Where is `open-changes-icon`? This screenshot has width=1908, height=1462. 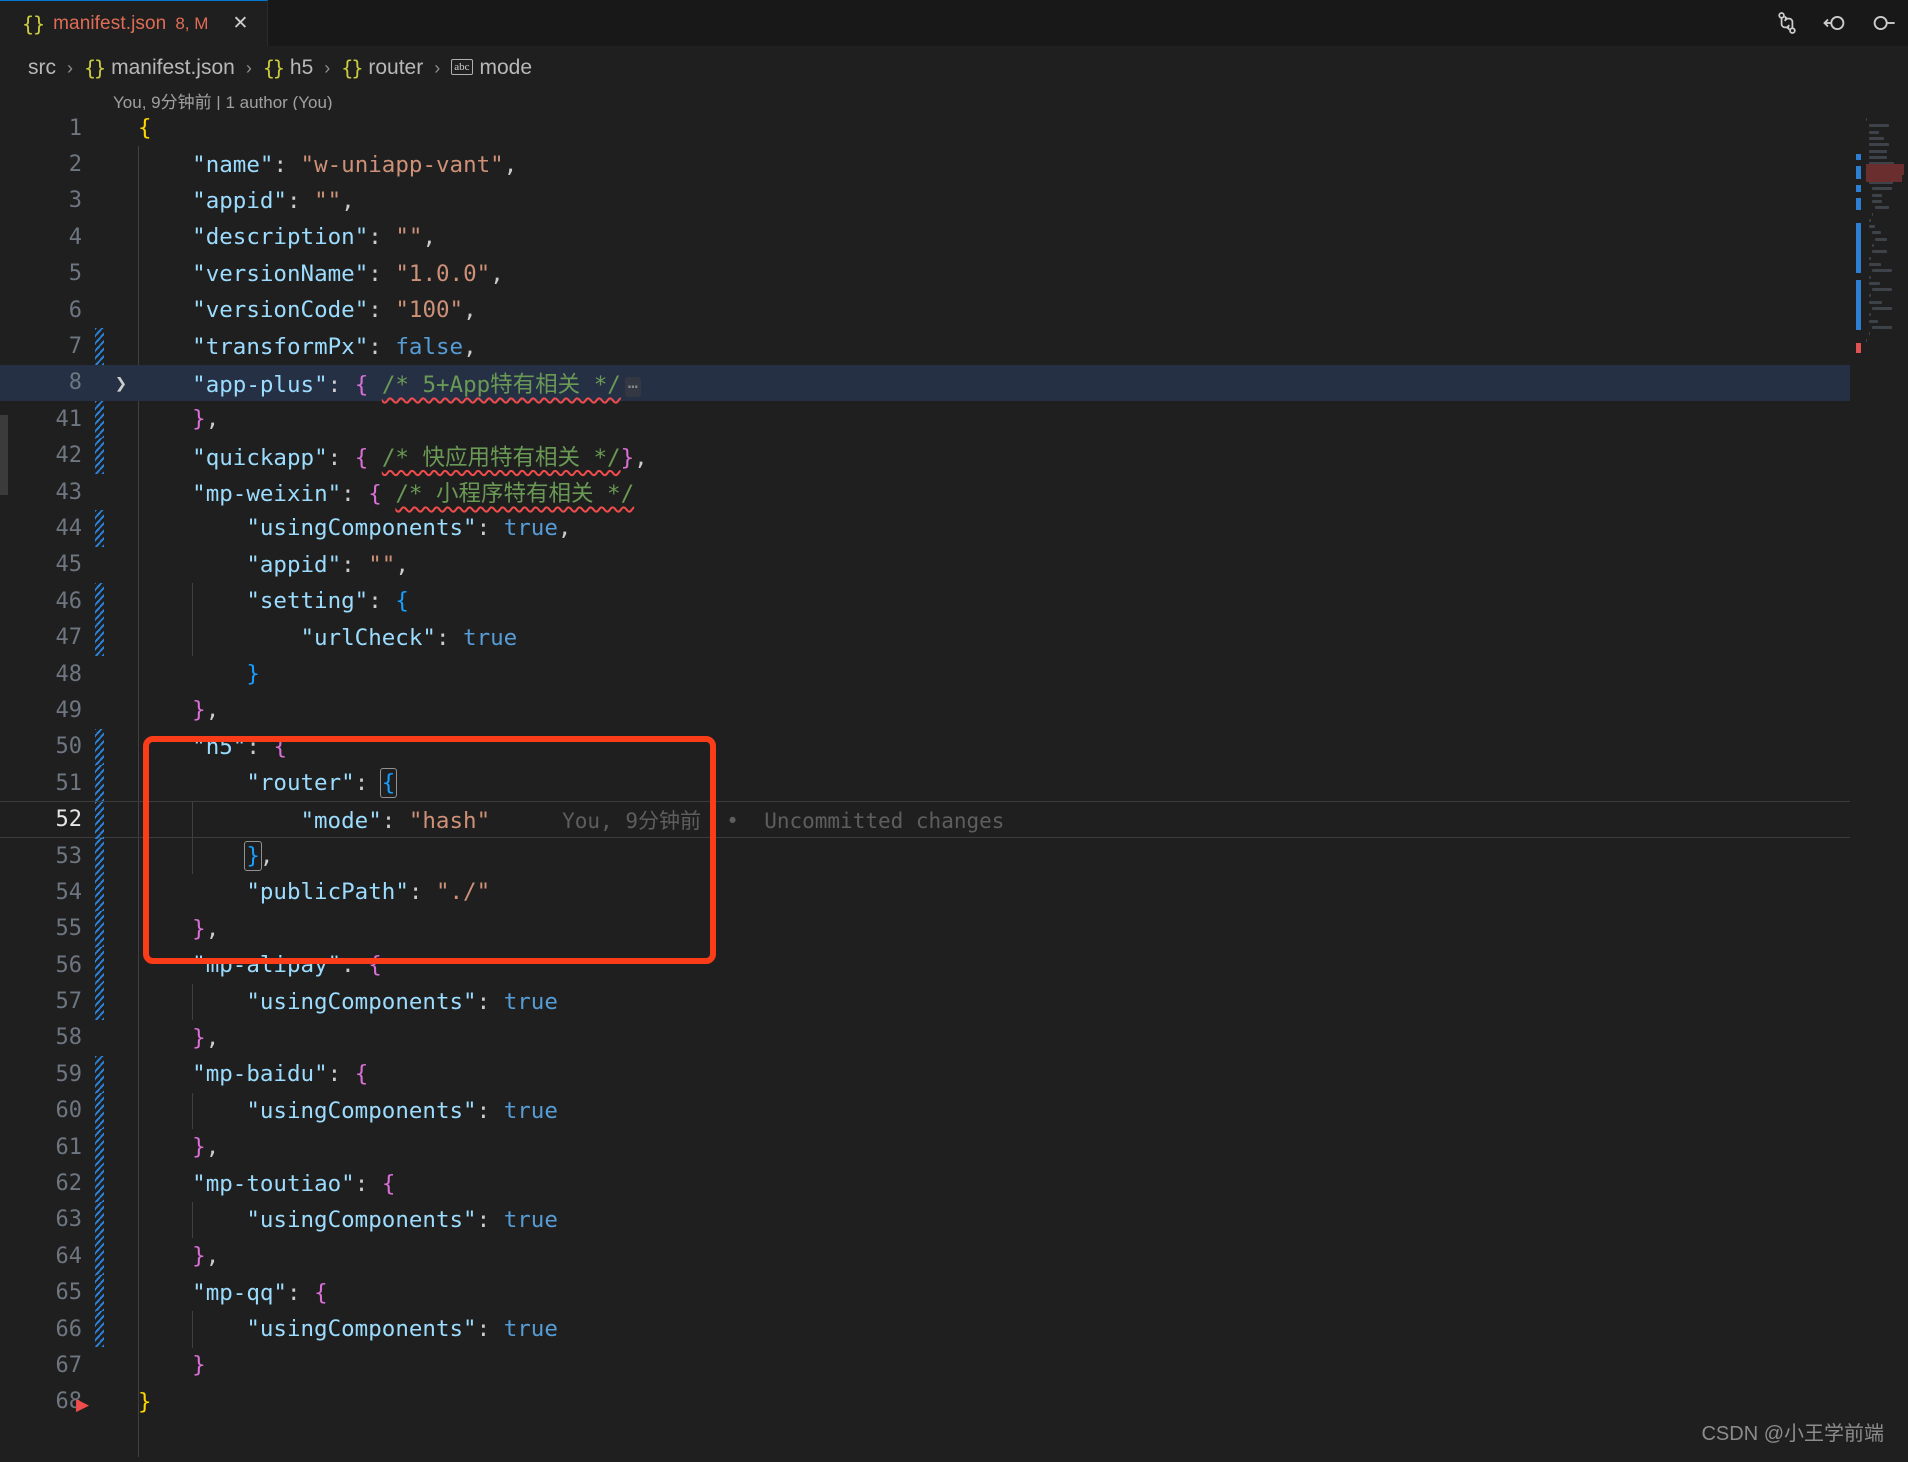 open-changes-icon is located at coordinates (1835, 23).